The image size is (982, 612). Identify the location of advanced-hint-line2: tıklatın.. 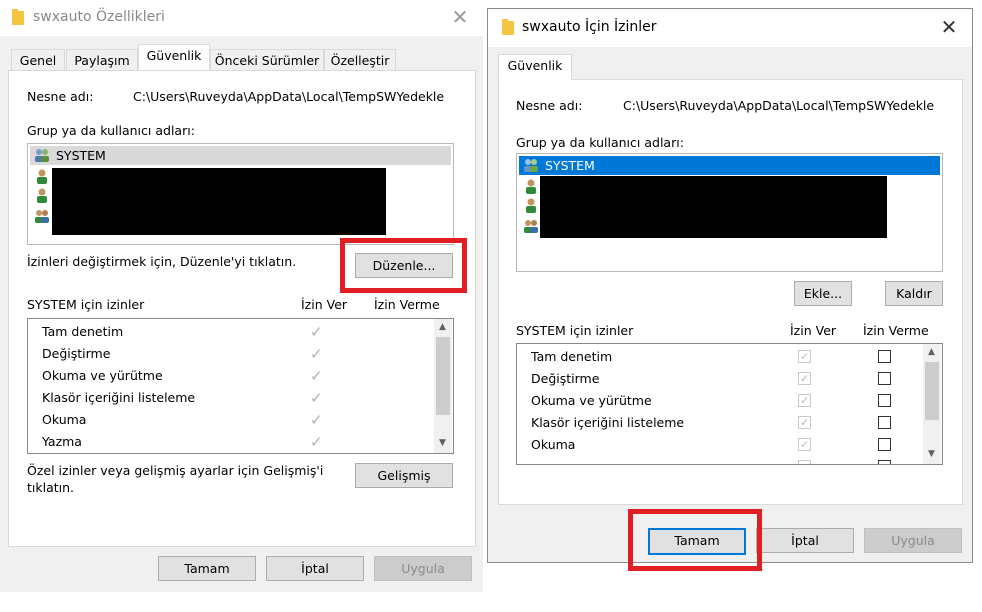
(51, 487).